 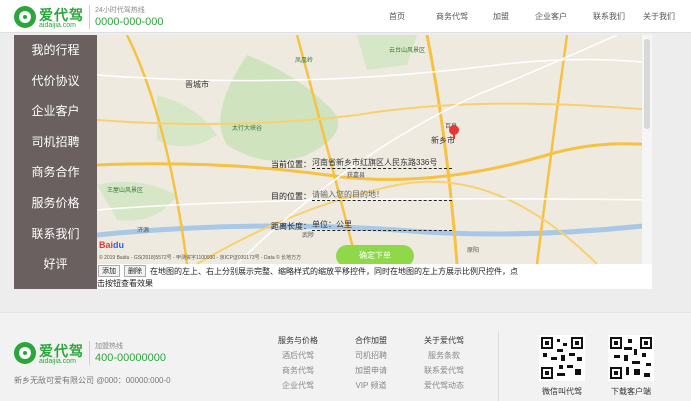 I want to click on hotline-label: 24小时代驾热线, so click(x=120, y=10).